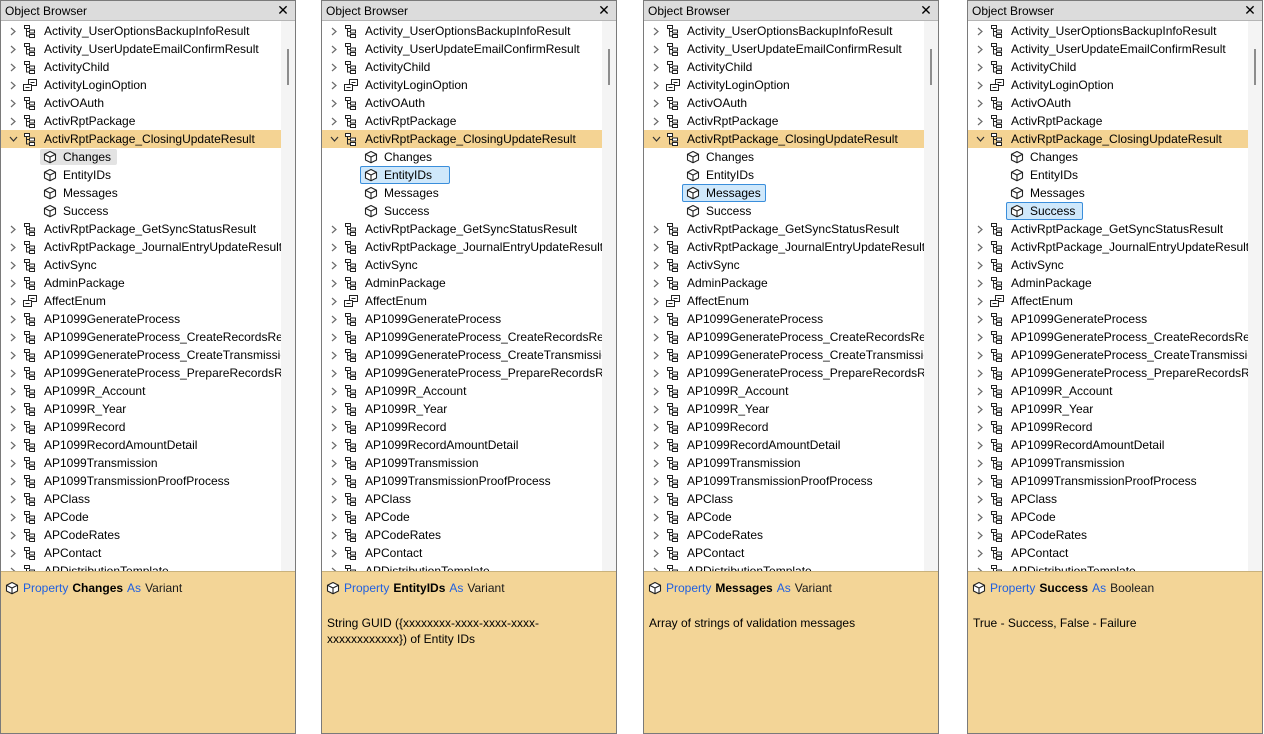 The image size is (1264, 734). Describe the element at coordinates (1108, 445) in the screenshot. I see `tree-item: AP1099RecordAmountDetail` at that location.